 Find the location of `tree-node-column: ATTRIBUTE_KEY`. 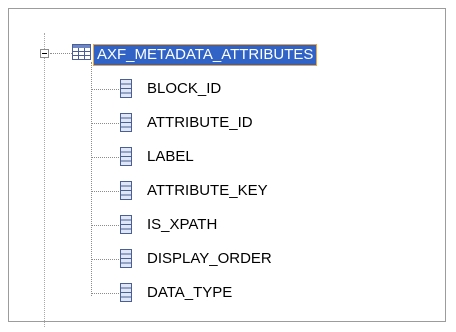

tree-node-column: ATTRIBUTE_KEY is located at coordinates (261, 191).